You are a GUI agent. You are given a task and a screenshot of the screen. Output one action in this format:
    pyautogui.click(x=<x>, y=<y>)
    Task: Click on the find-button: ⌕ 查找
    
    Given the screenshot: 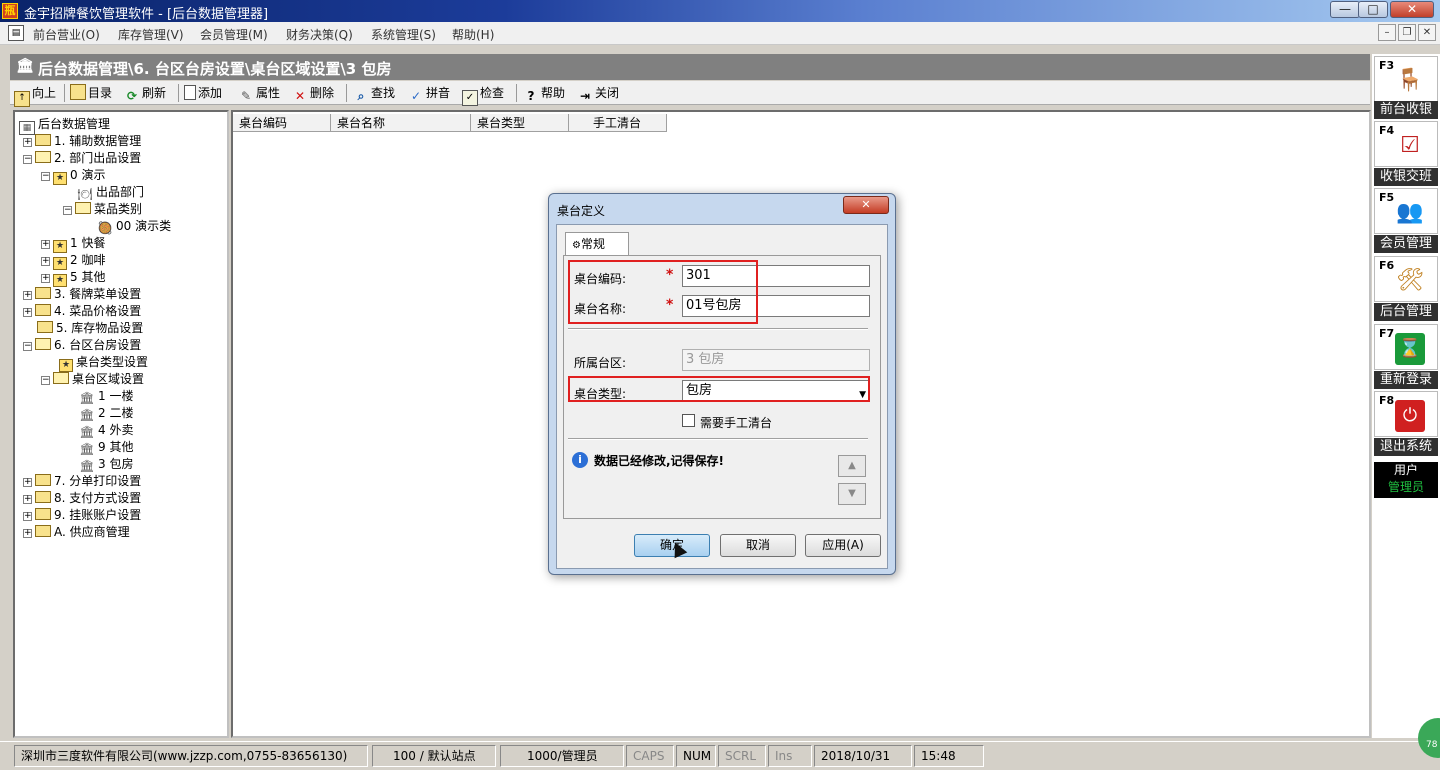 What is the action you would take?
    pyautogui.click(x=374, y=93)
    